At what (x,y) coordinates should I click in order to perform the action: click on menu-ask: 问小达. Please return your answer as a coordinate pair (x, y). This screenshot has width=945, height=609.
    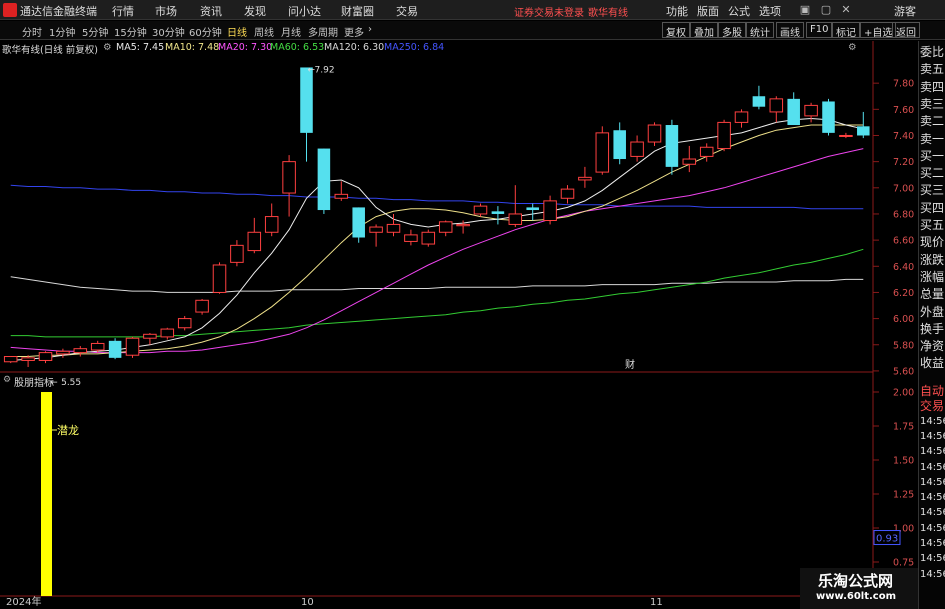
    Looking at the image, I should click on (304, 11).